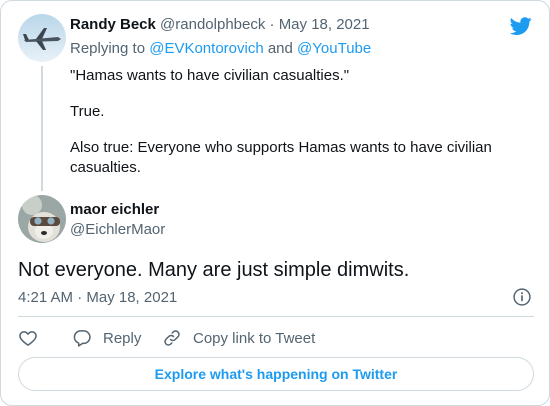 The height and width of the screenshot is (406, 550). Describe the element at coordinates (280, 48) in the screenshot. I see `replying-and: and` at that location.